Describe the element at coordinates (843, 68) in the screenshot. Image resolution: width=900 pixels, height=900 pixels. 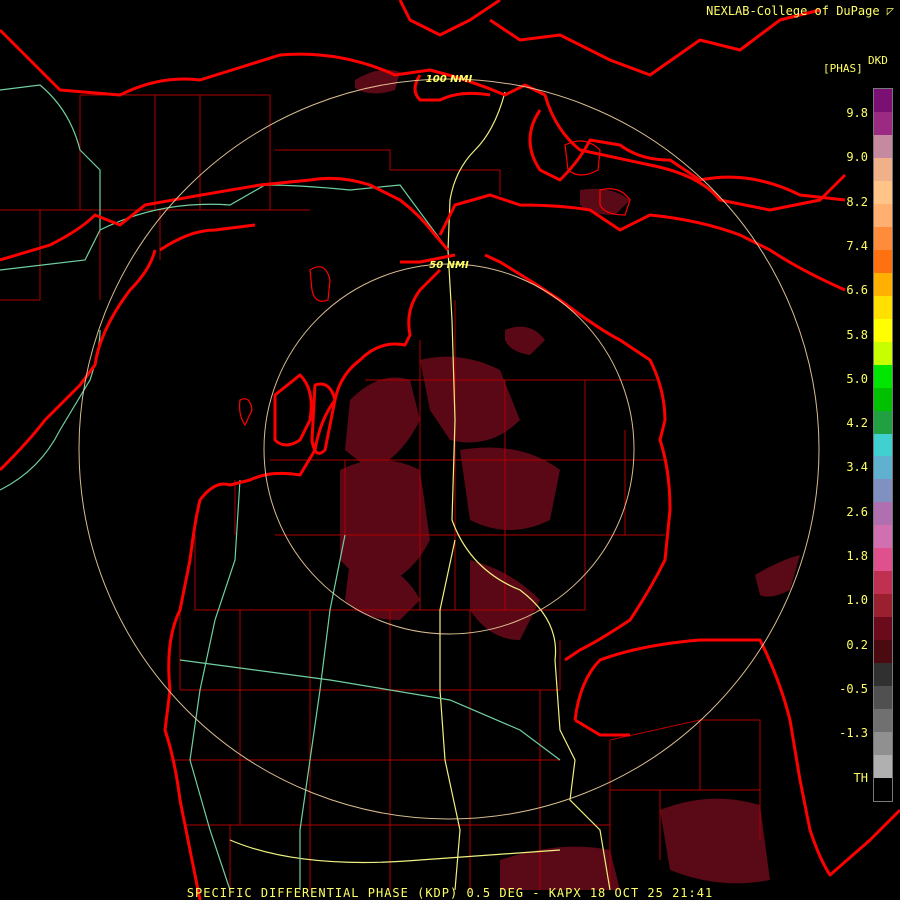
I see `unit-label: [PHAS]` at that location.